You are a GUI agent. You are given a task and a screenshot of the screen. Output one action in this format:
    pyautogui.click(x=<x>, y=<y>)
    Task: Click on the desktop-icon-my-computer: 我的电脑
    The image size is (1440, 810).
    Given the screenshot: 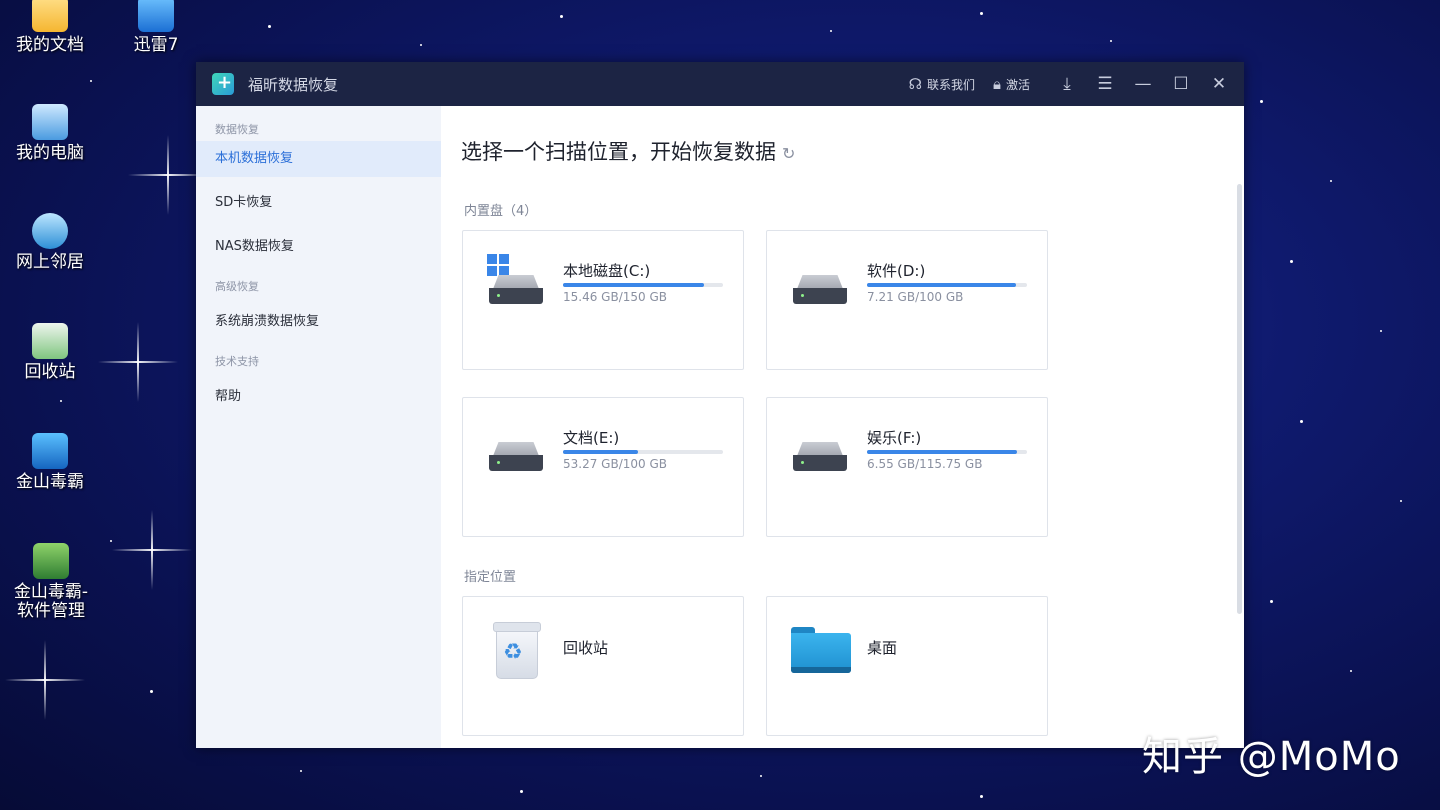 What is the action you would take?
    pyautogui.click(x=50, y=133)
    